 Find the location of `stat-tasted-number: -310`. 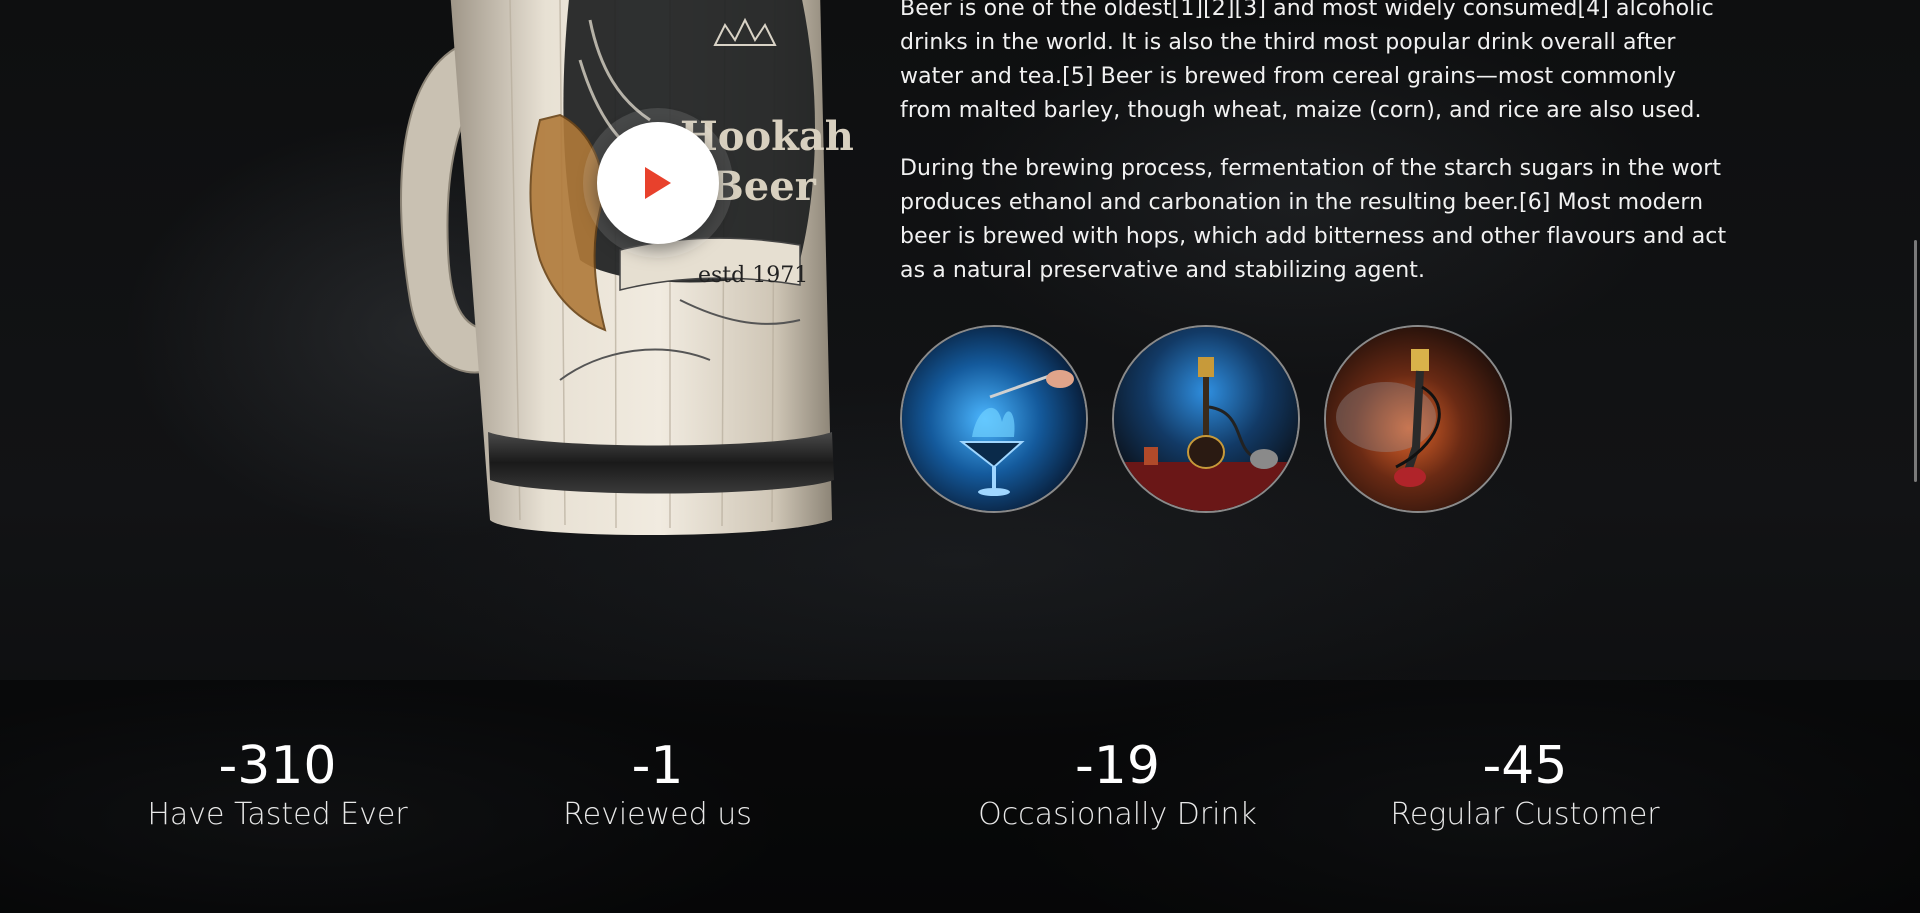

stat-tasted-number: -310 is located at coordinates (277, 766).